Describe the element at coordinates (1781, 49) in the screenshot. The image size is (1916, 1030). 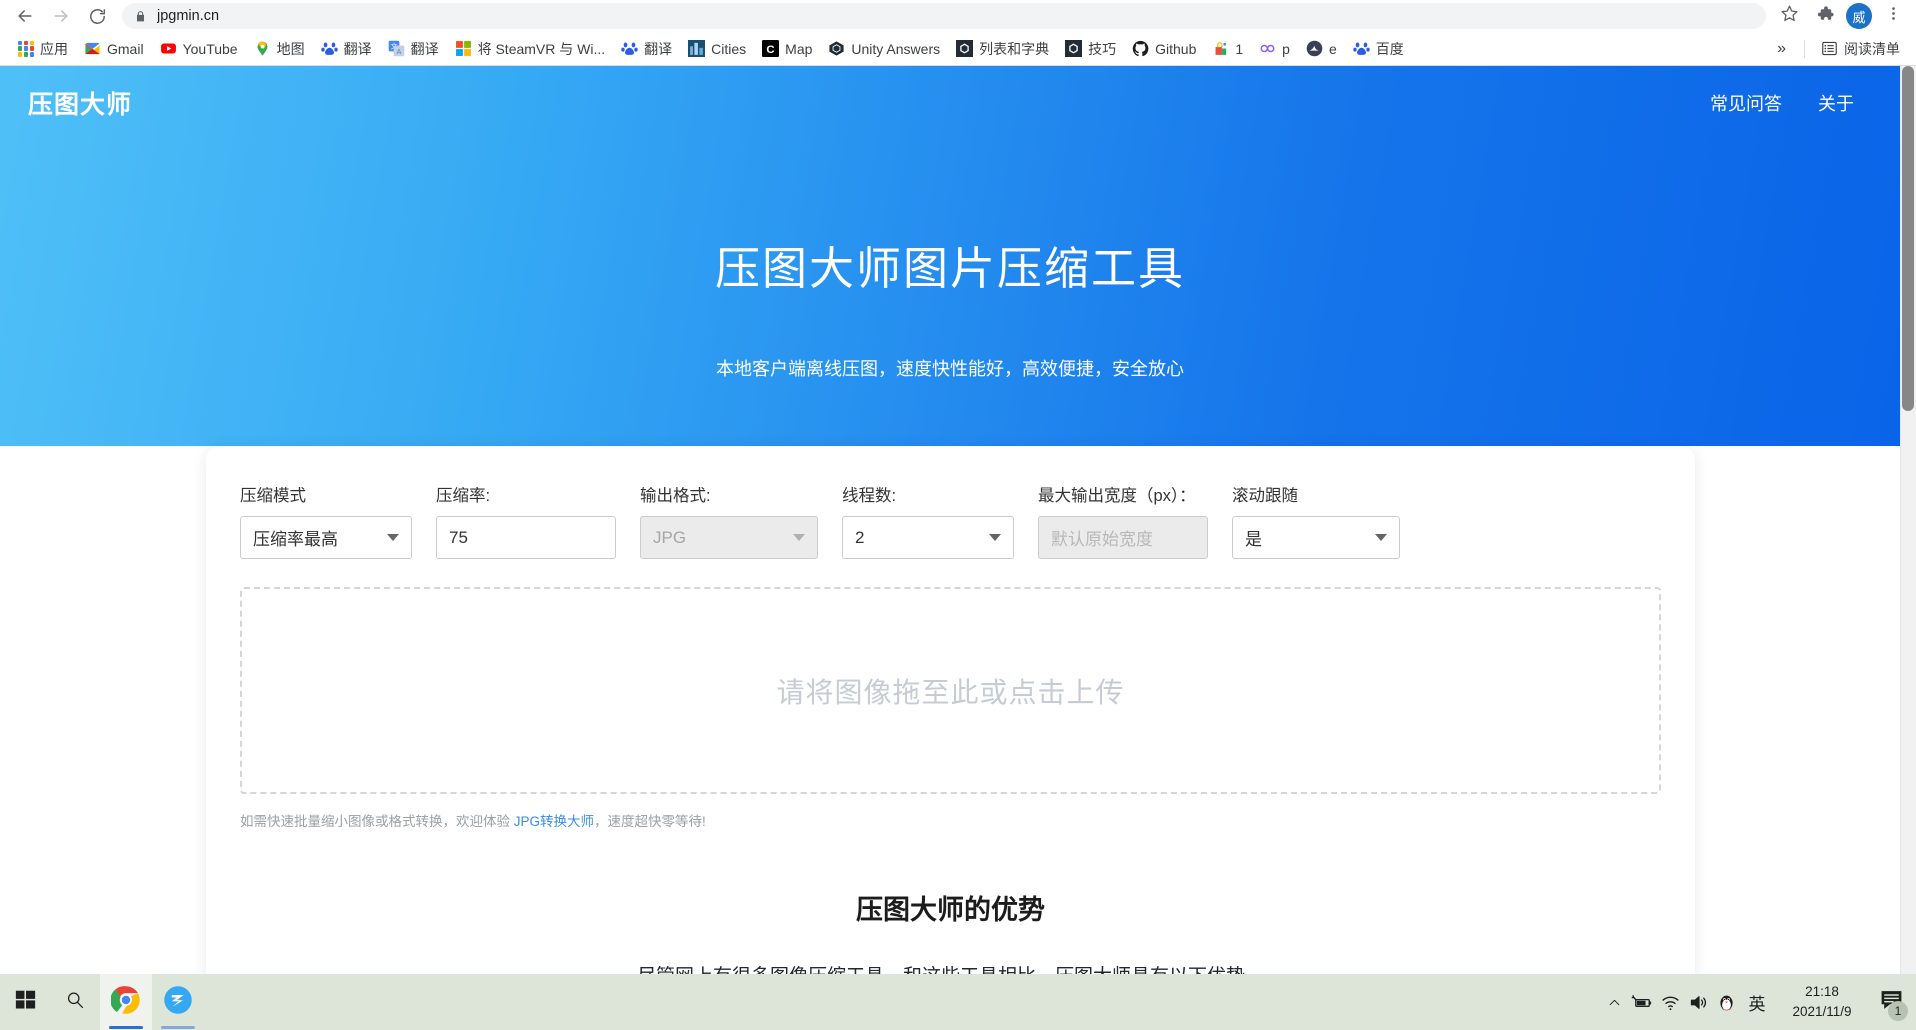
I see `bookmarks-overflow-button: »` at that location.